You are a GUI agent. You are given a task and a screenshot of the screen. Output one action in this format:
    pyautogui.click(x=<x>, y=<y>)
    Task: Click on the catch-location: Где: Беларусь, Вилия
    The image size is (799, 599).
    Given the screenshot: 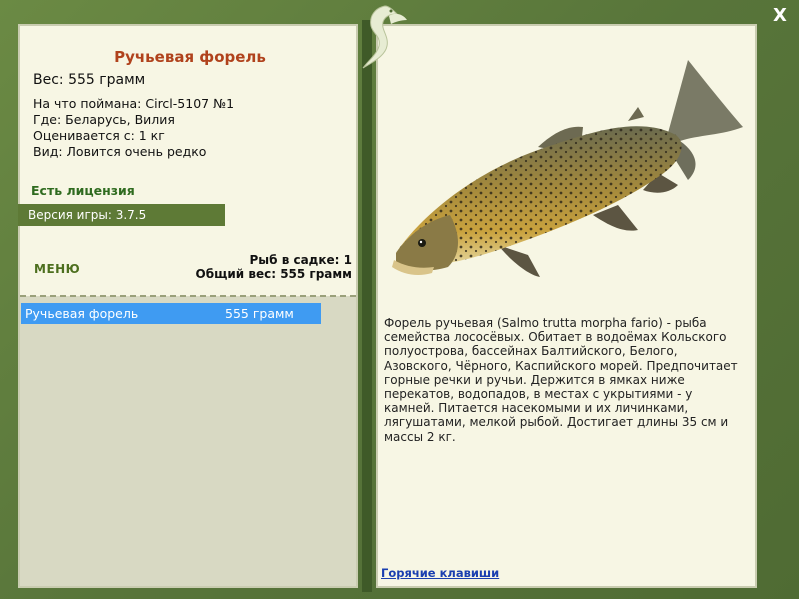 What is the action you would take?
    pyautogui.click(x=104, y=119)
    